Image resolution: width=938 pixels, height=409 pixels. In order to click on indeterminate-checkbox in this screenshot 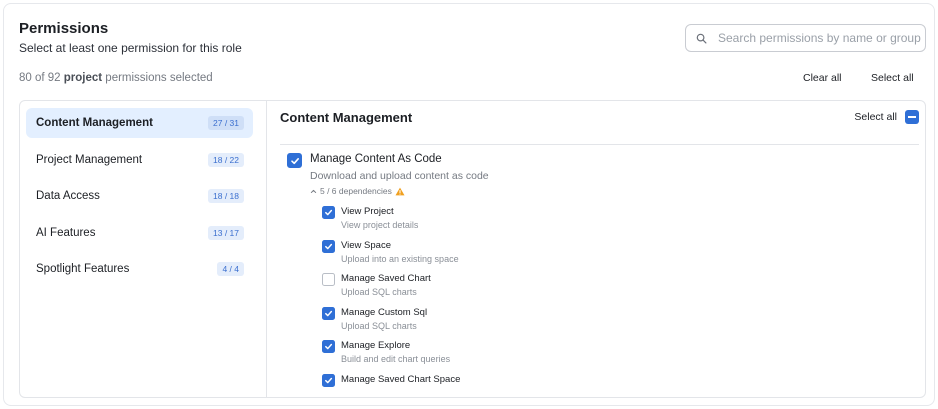, I will do `click(912, 117)`.